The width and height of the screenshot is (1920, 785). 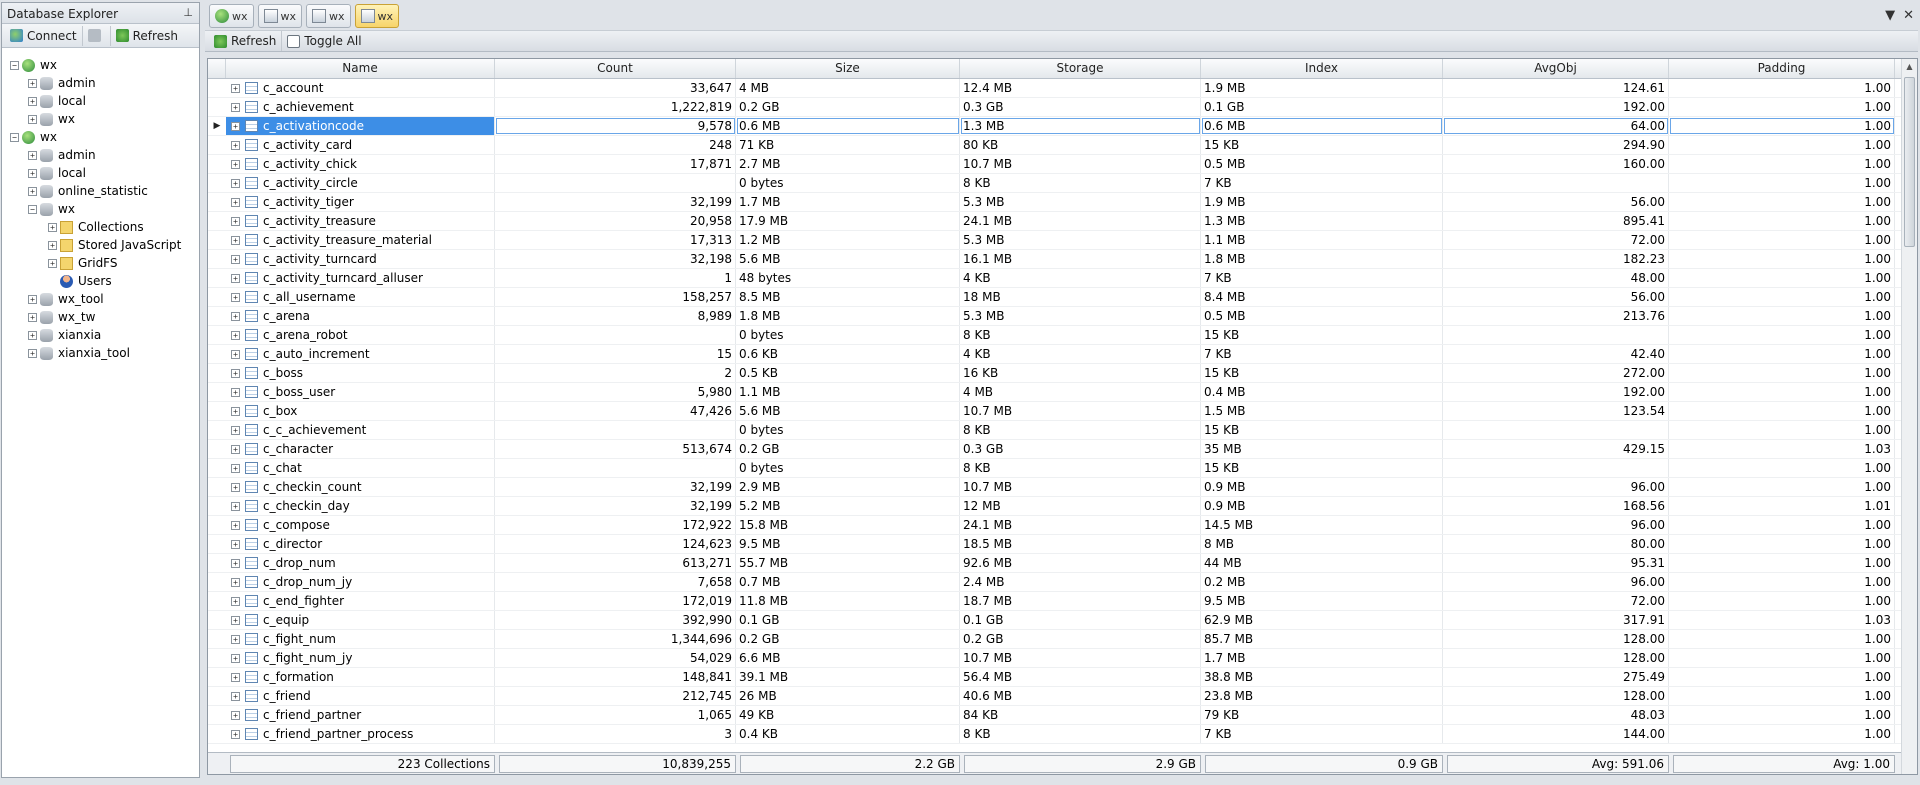 I want to click on cell-size: 9.5 MB, so click(x=848, y=544).